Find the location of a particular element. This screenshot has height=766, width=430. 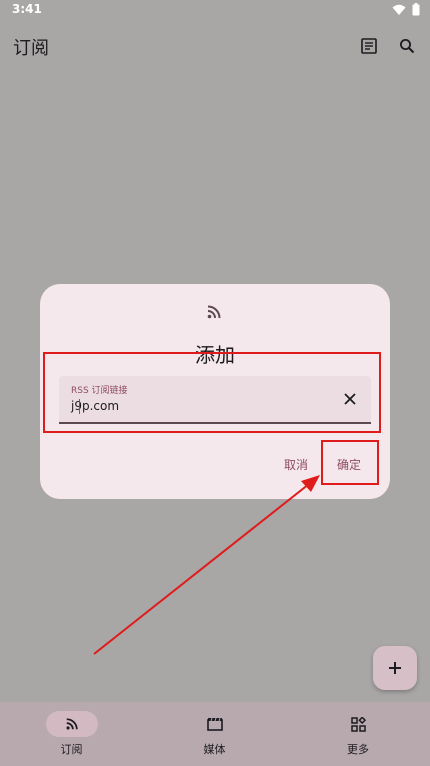

nav-item-subscriptions: 订阅 is located at coordinates (71, 734).